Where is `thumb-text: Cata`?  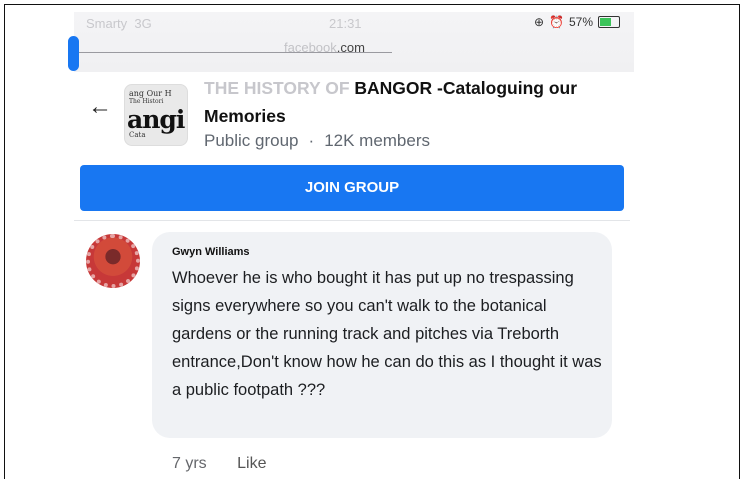 thumb-text: Cata is located at coordinates (137, 135).